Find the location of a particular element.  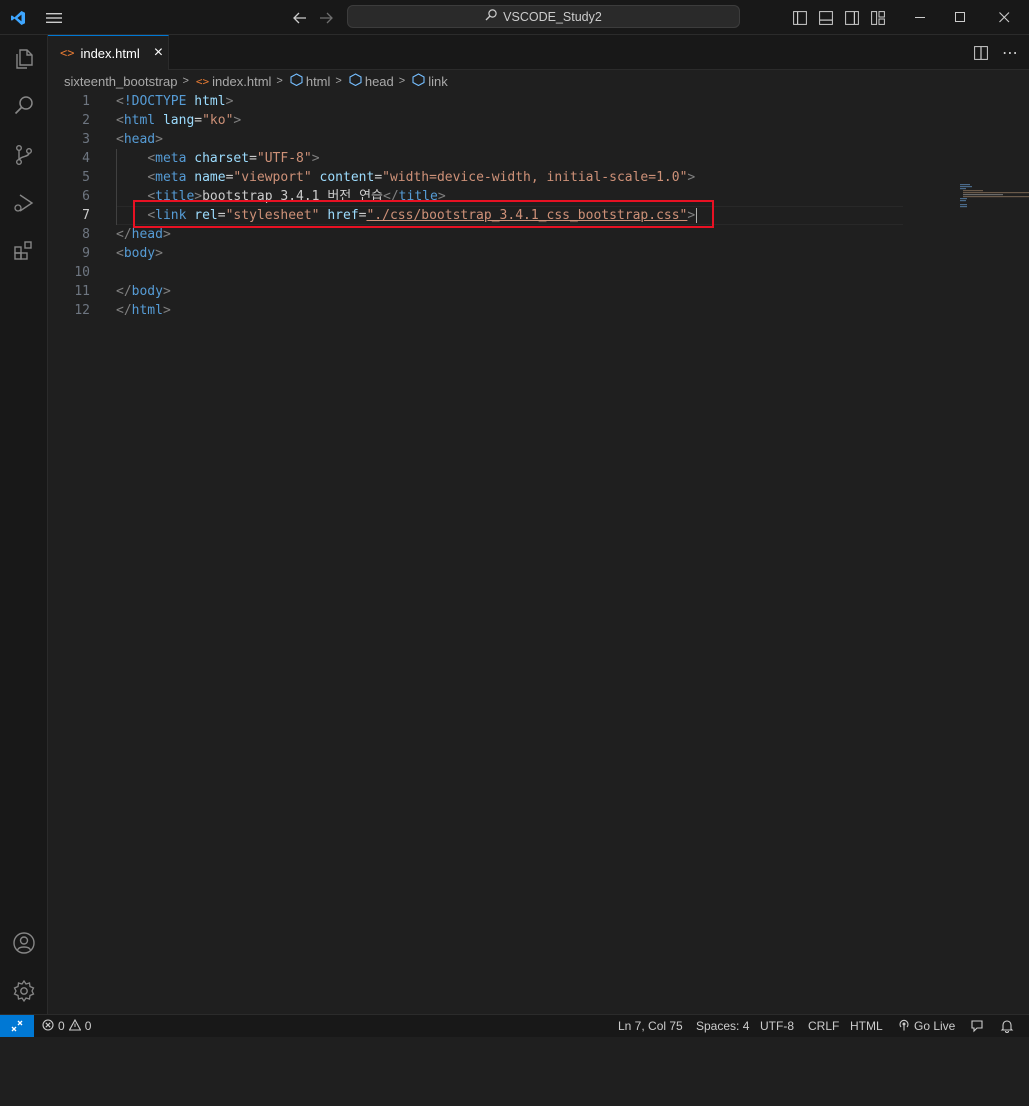

close-icon is located at coordinates (1004, 17).